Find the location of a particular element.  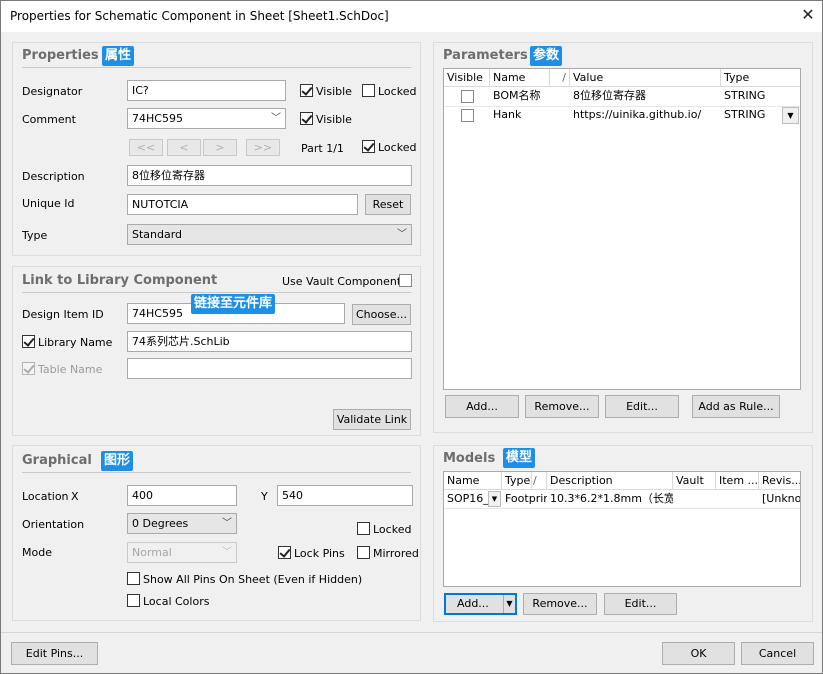

link-title: Link to Library Component is located at coordinates (120, 280).